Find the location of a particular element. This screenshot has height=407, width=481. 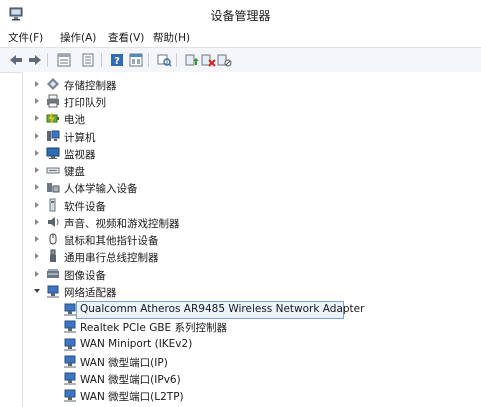

tree-item-sound-video: 声音、视频和游戏控制器 is located at coordinates (250, 222).